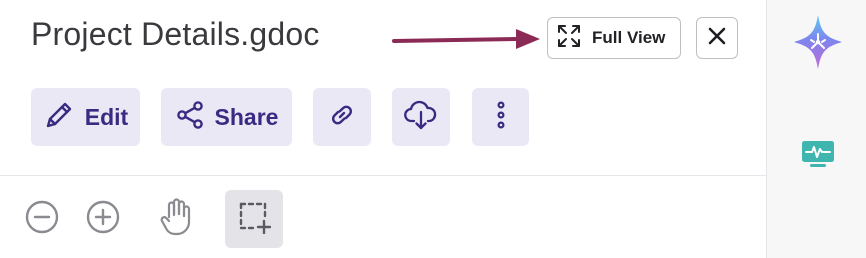 This screenshot has width=866, height=258. I want to click on annotation-arrow, so click(466, 39).